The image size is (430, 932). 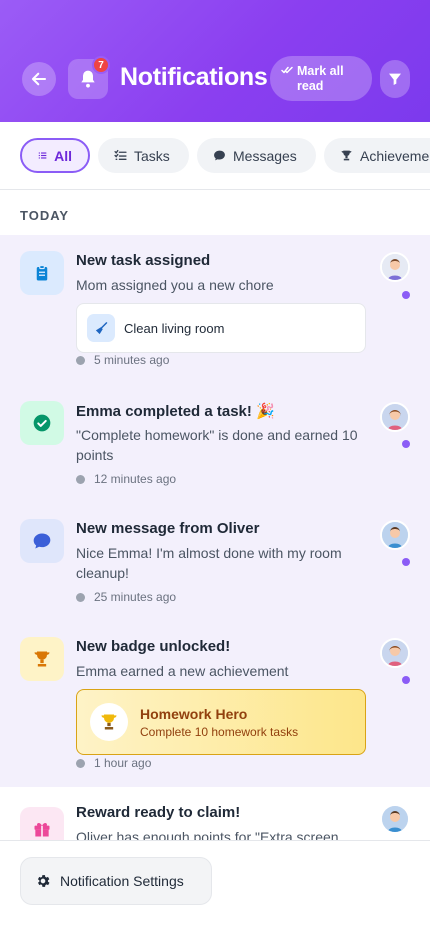 I want to click on notification-time: 5 minutes ago, so click(x=122, y=360).